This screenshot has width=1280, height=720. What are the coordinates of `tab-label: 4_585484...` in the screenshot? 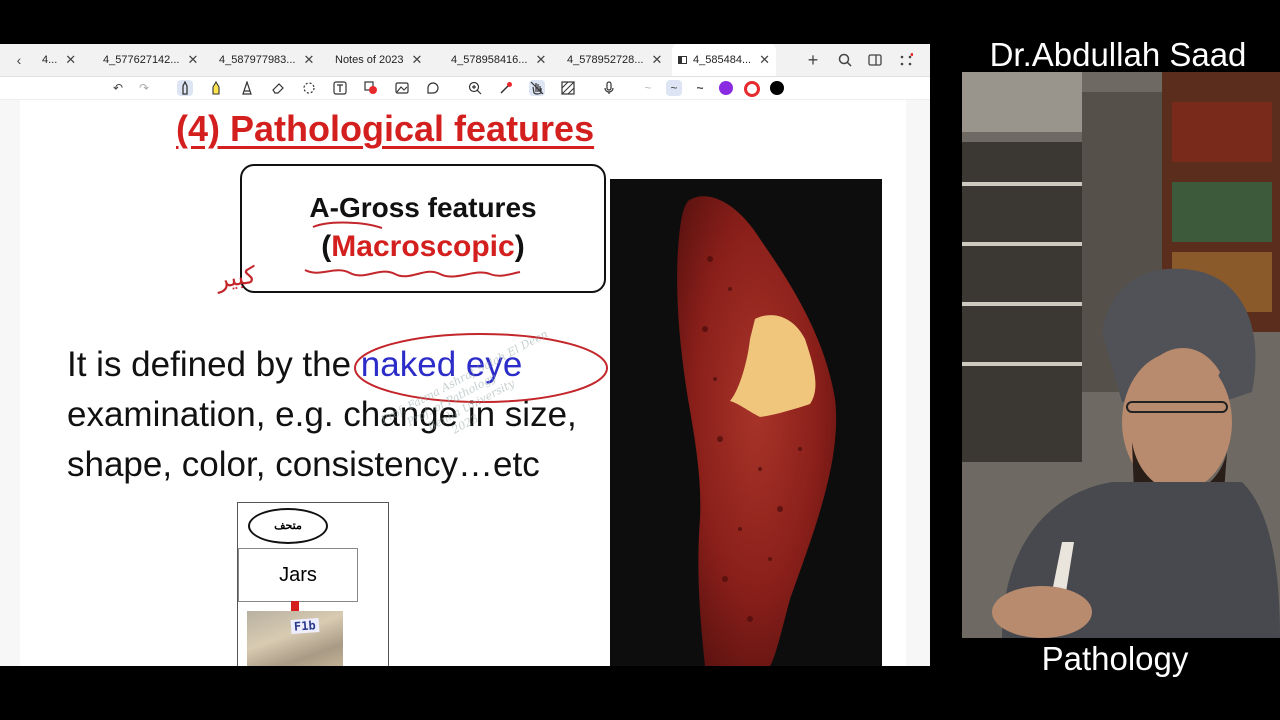 It's located at (722, 60).